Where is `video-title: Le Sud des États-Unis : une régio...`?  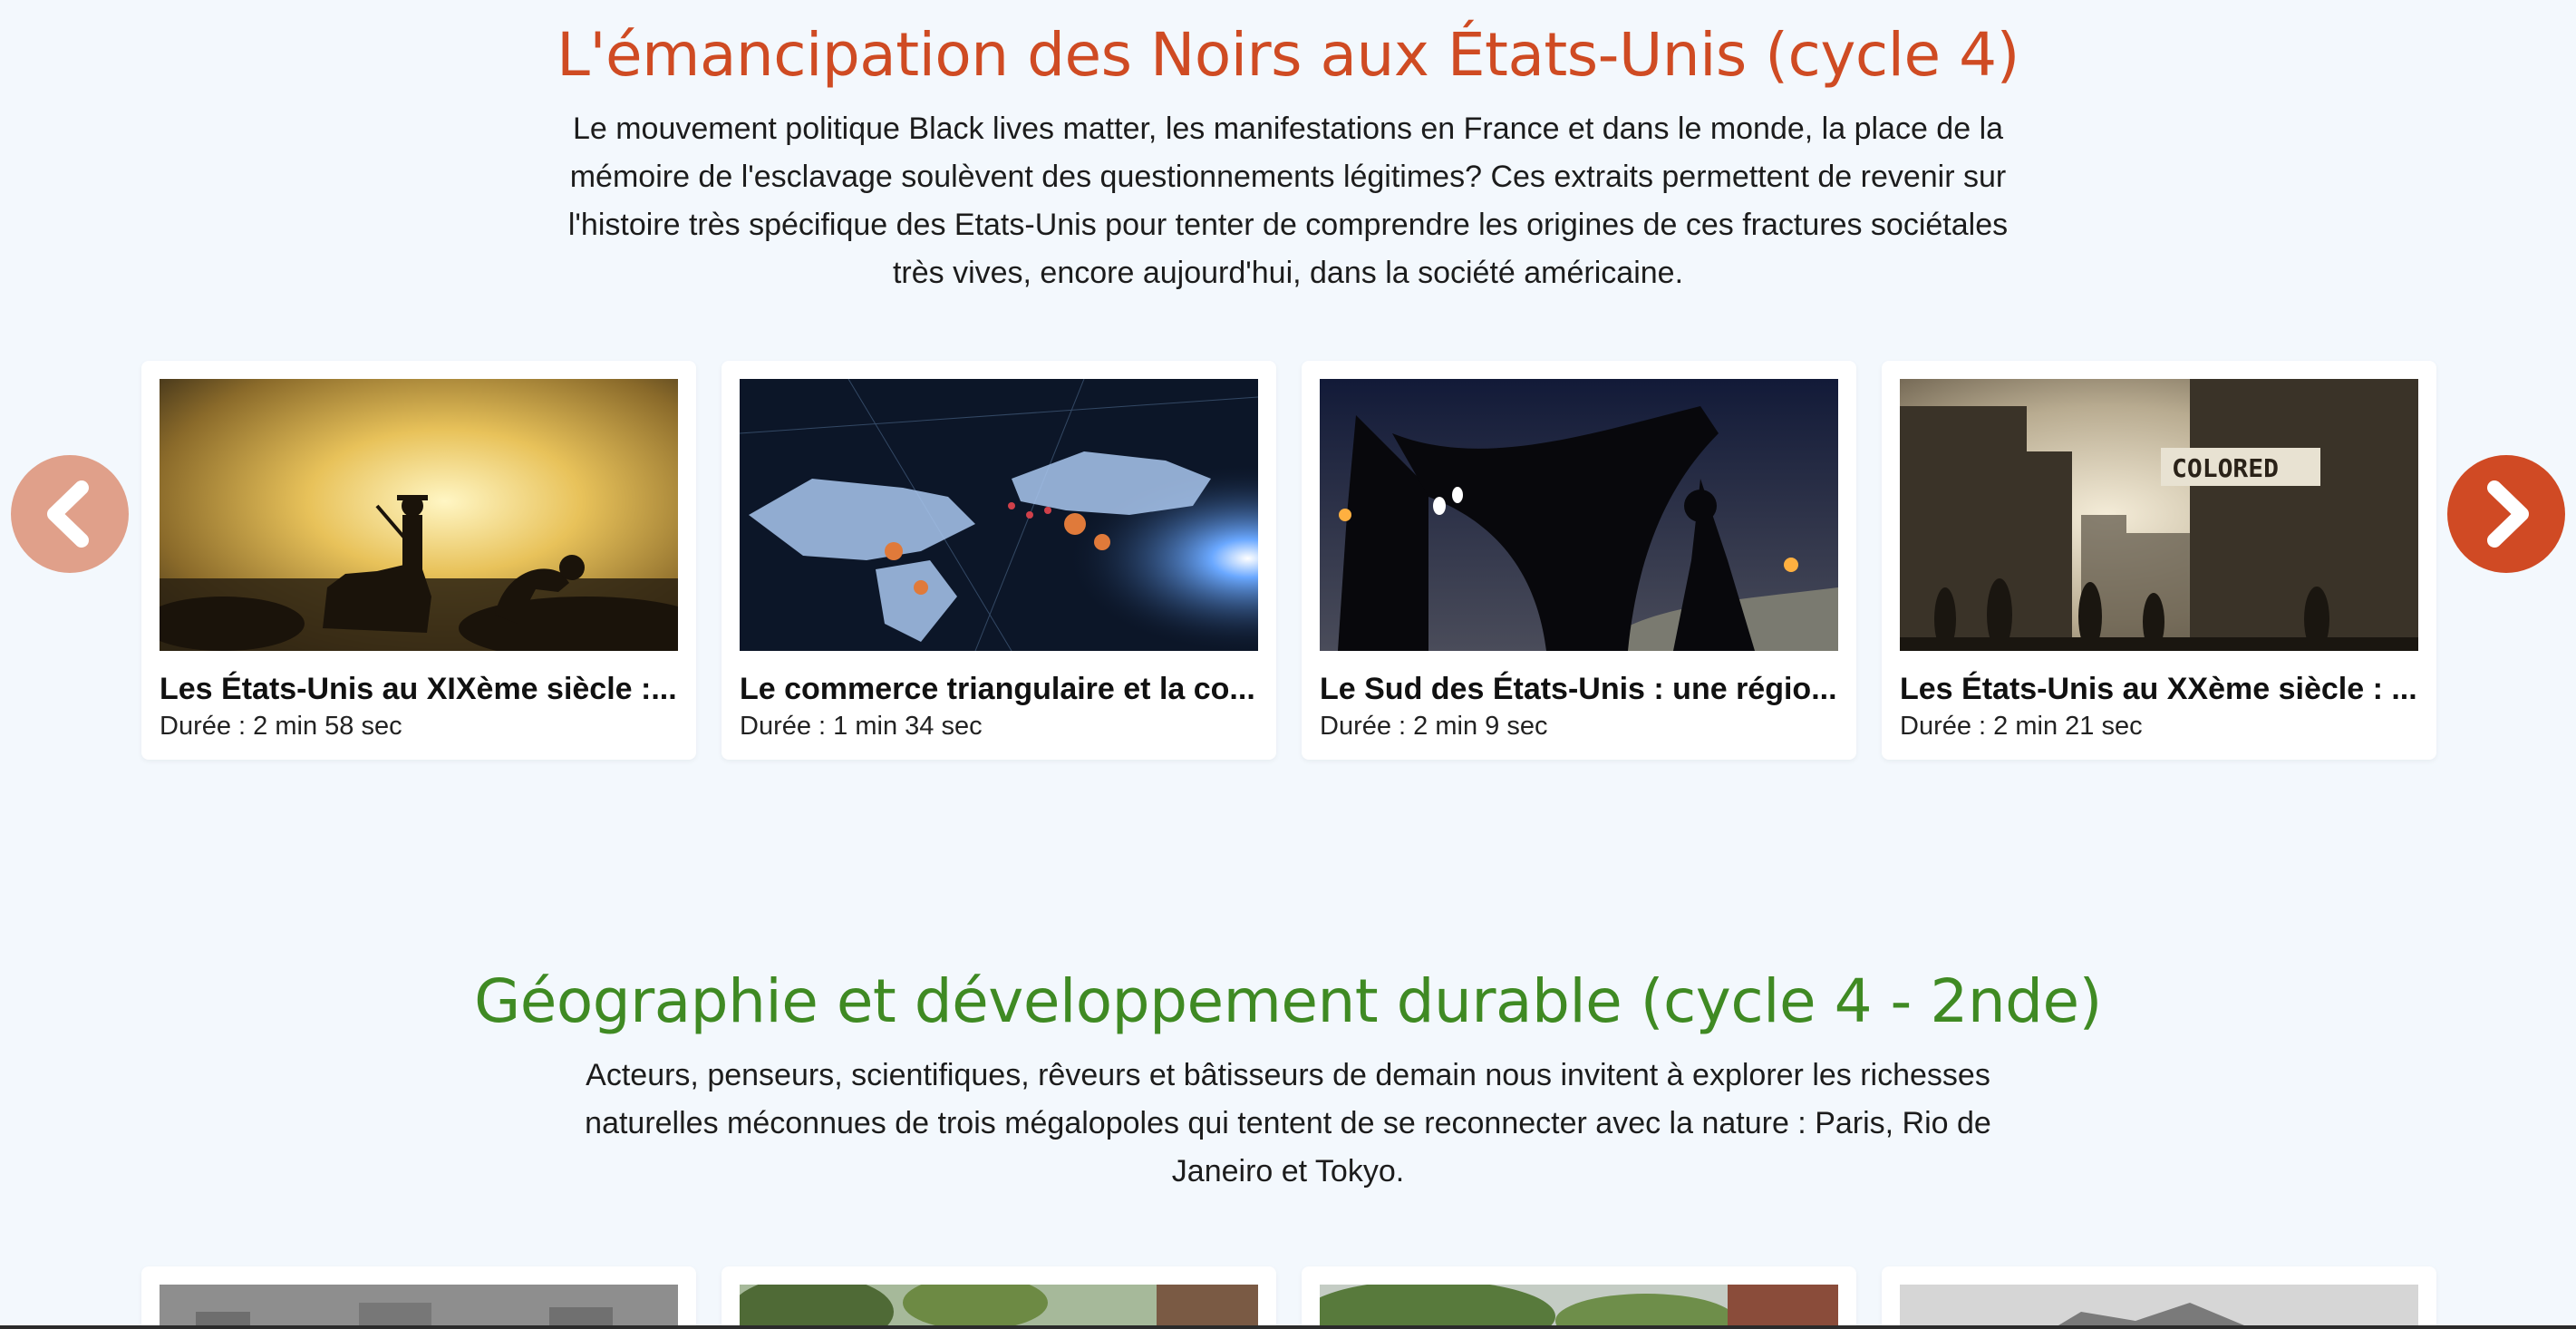 video-title: Le Sud des États-Unis : une régio... is located at coordinates (1579, 689).